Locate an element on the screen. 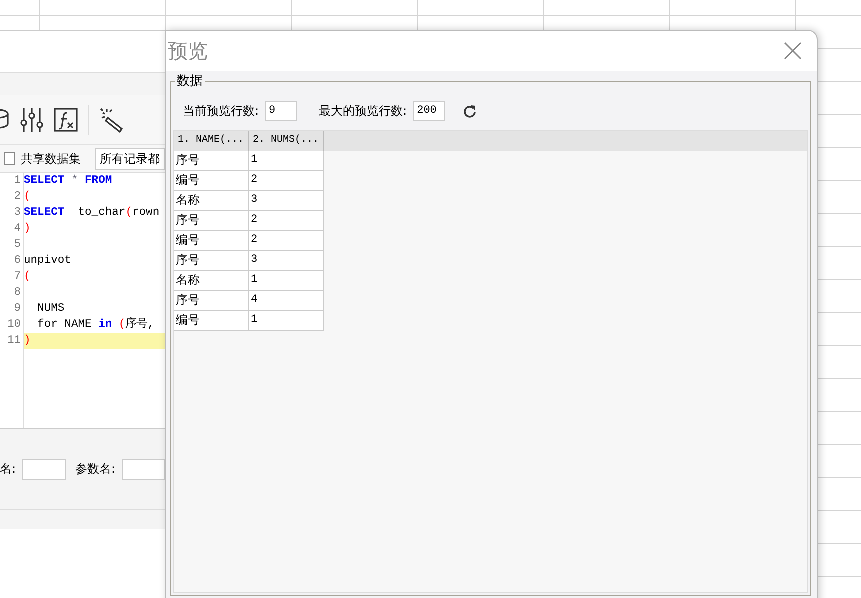 The width and height of the screenshot is (861, 598). close-button is located at coordinates (793, 51).